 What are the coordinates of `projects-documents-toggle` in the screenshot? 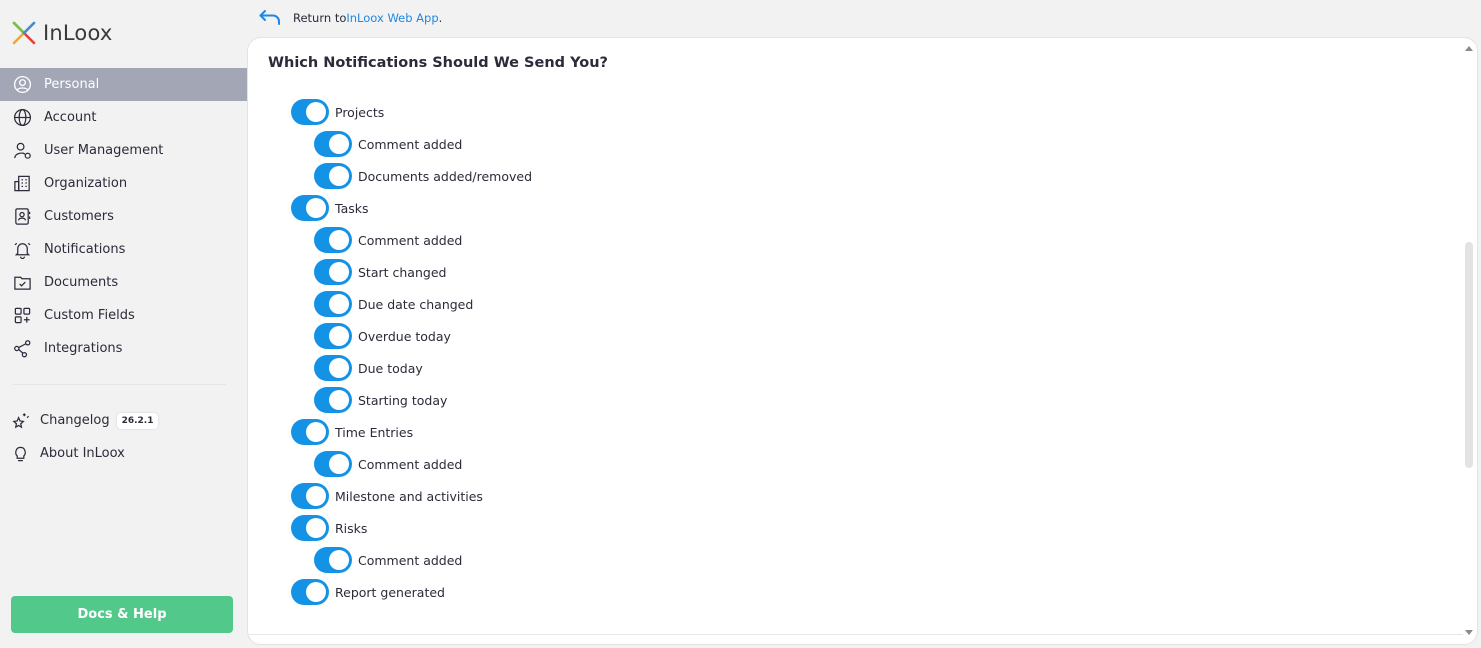 It's located at (333, 176).